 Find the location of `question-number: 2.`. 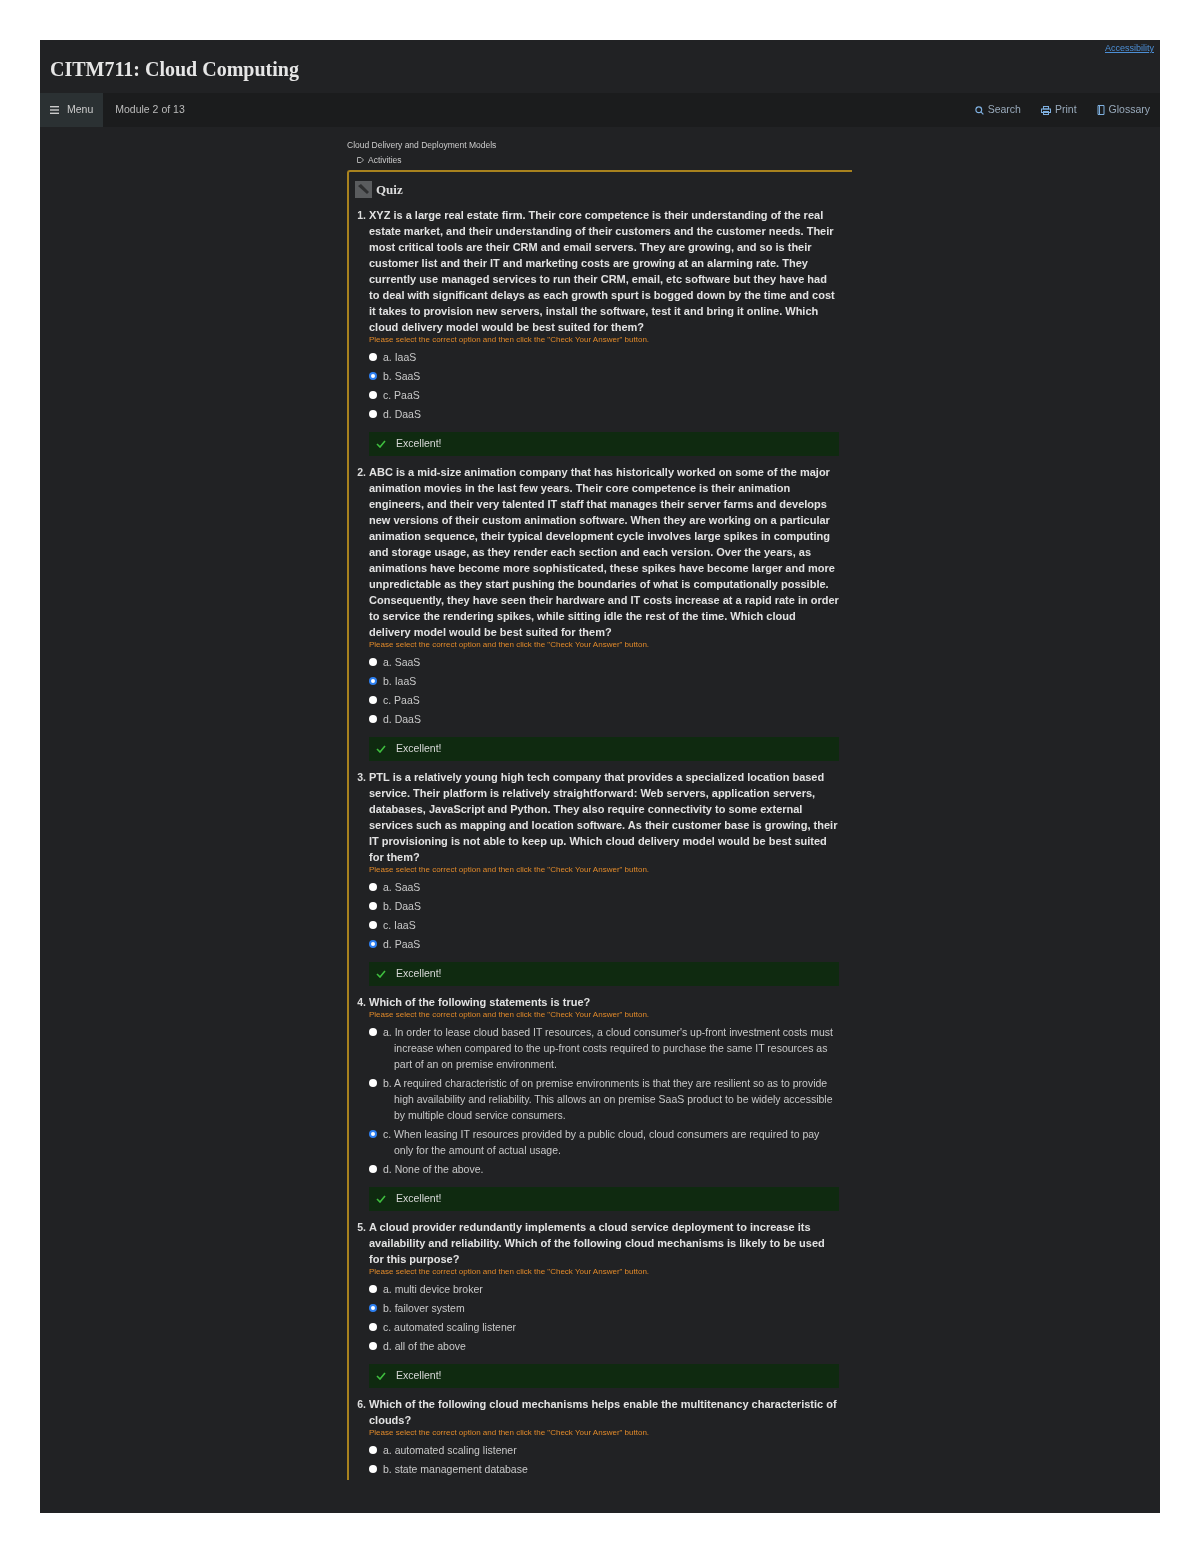

question-number: 2. is located at coordinates (361, 472).